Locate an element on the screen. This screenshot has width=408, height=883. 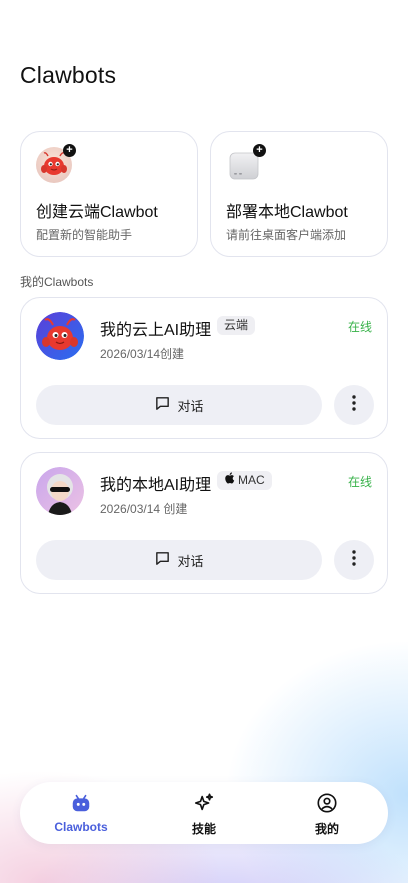
deploy-local-clawbot-card: + 部署本地Clawbot 请前往桌面客户端添加 is located at coordinates (299, 194).